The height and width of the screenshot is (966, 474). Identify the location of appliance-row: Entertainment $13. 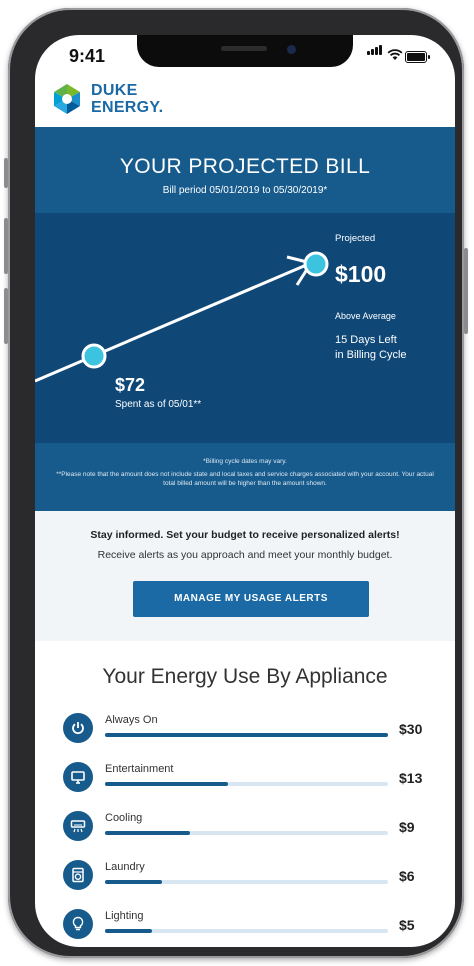
(245, 784).